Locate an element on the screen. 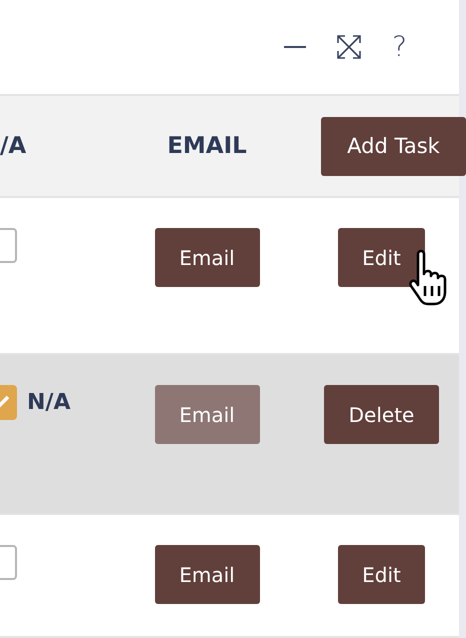  minimize-icon is located at coordinates (295, 47).